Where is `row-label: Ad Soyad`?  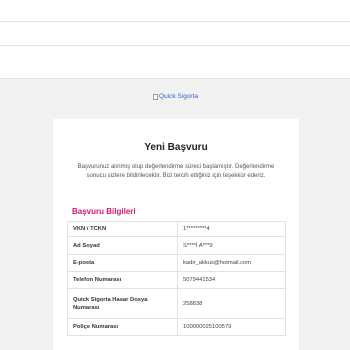
row-label: Ad Soyad is located at coordinates (122, 245).